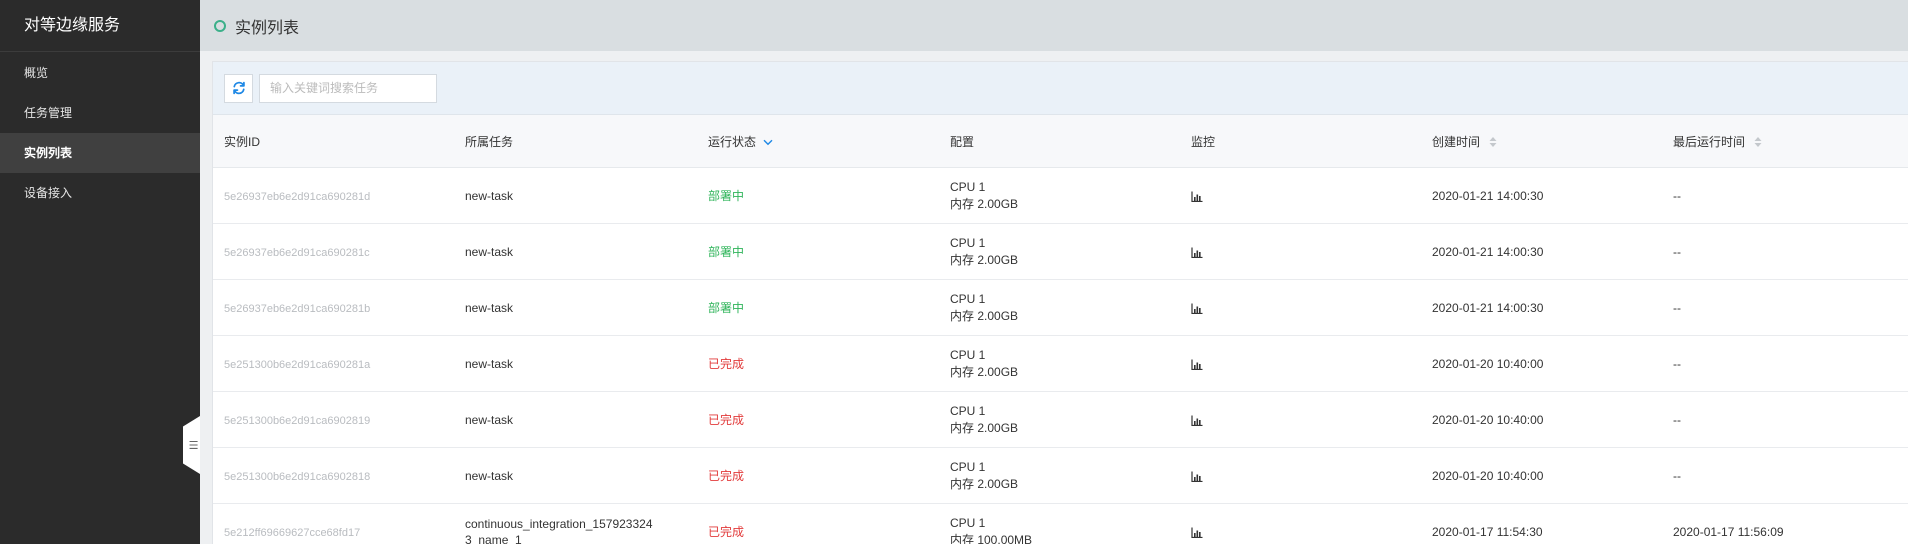 This screenshot has height=544, width=1908. Describe the element at coordinates (242, 141) in the screenshot. I see `column-header-id-label: 实例ID` at that location.